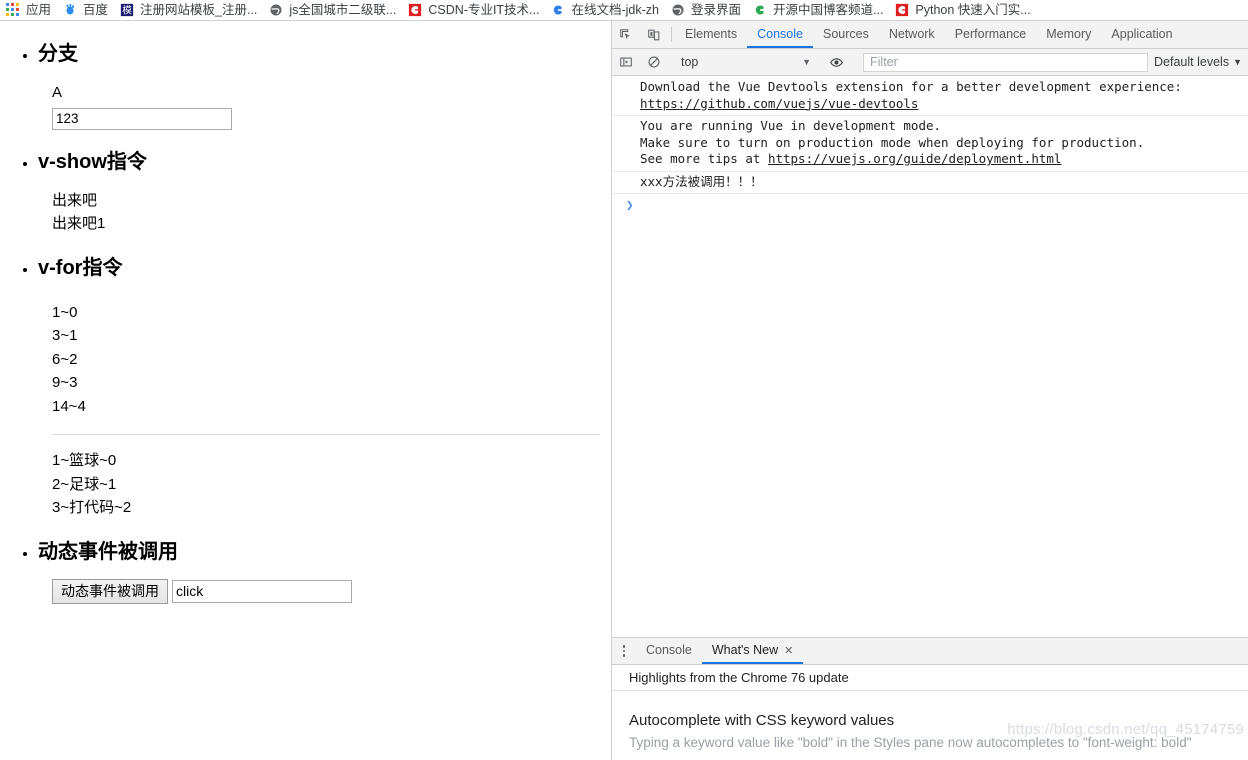 The width and height of the screenshot is (1248, 760). What do you see at coordinates (324, 105) in the screenshot?
I see `branch-body: A` at bounding box center [324, 105].